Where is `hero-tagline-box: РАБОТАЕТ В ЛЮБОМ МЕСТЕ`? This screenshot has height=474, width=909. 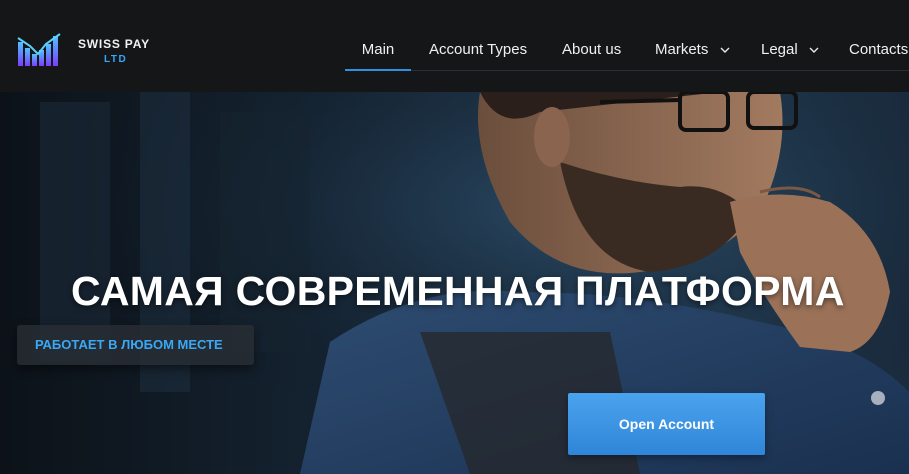 hero-tagline-box: РАБОТАЕТ В ЛЮБОМ МЕСТЕ is located at coordinates (135, 345).